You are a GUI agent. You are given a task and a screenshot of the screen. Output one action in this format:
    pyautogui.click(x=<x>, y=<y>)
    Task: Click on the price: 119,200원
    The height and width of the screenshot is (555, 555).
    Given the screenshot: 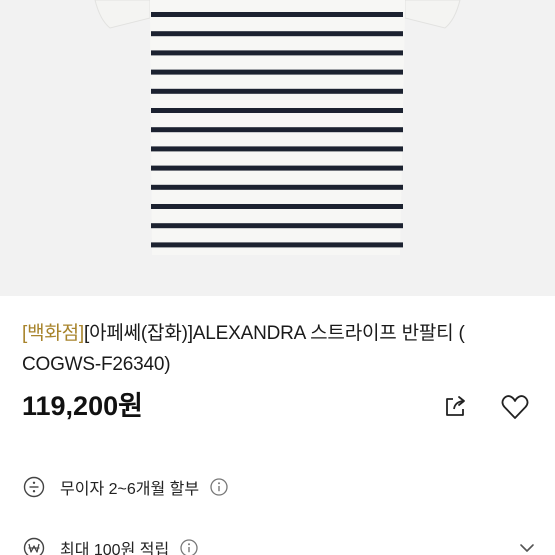 What is the action you would take?
    pyautogui.click(x=82, y=406)
    